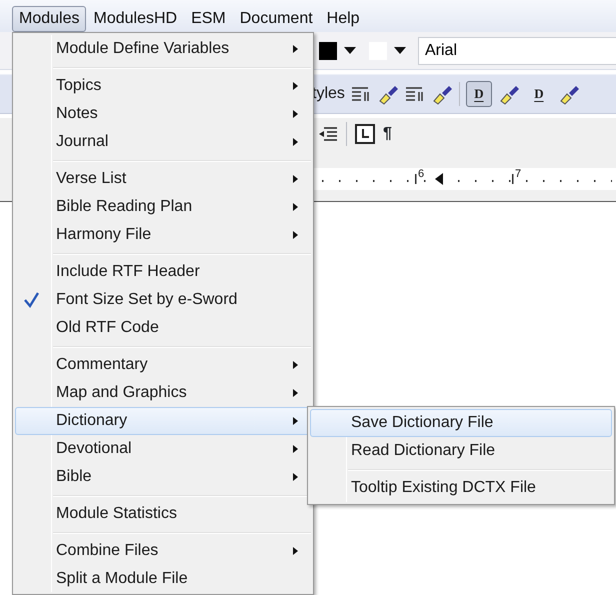 This screenshot has width=616, height=595. Describe the element at coordinates (163, 114) in the screenshot. I see `menu-item: Notes` at that location.